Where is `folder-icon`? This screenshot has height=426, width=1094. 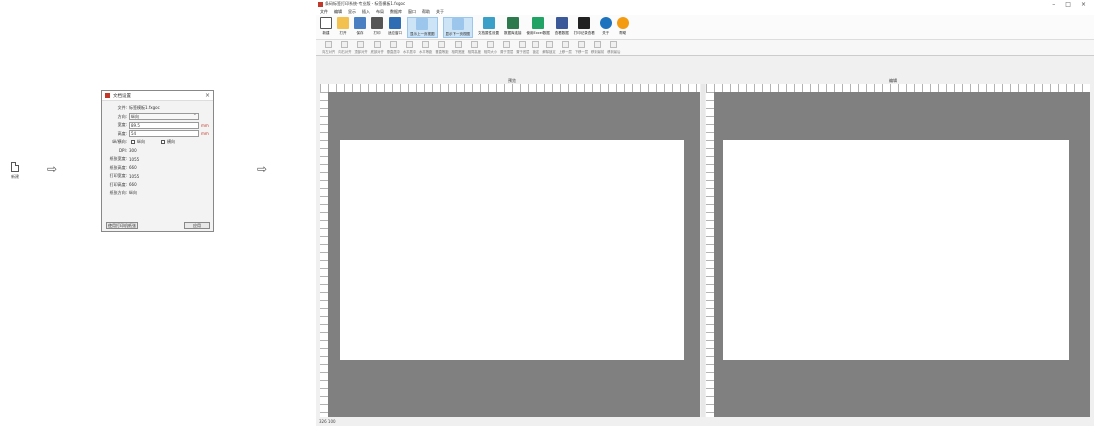 folder-icon is located at coordinates (343, 23).